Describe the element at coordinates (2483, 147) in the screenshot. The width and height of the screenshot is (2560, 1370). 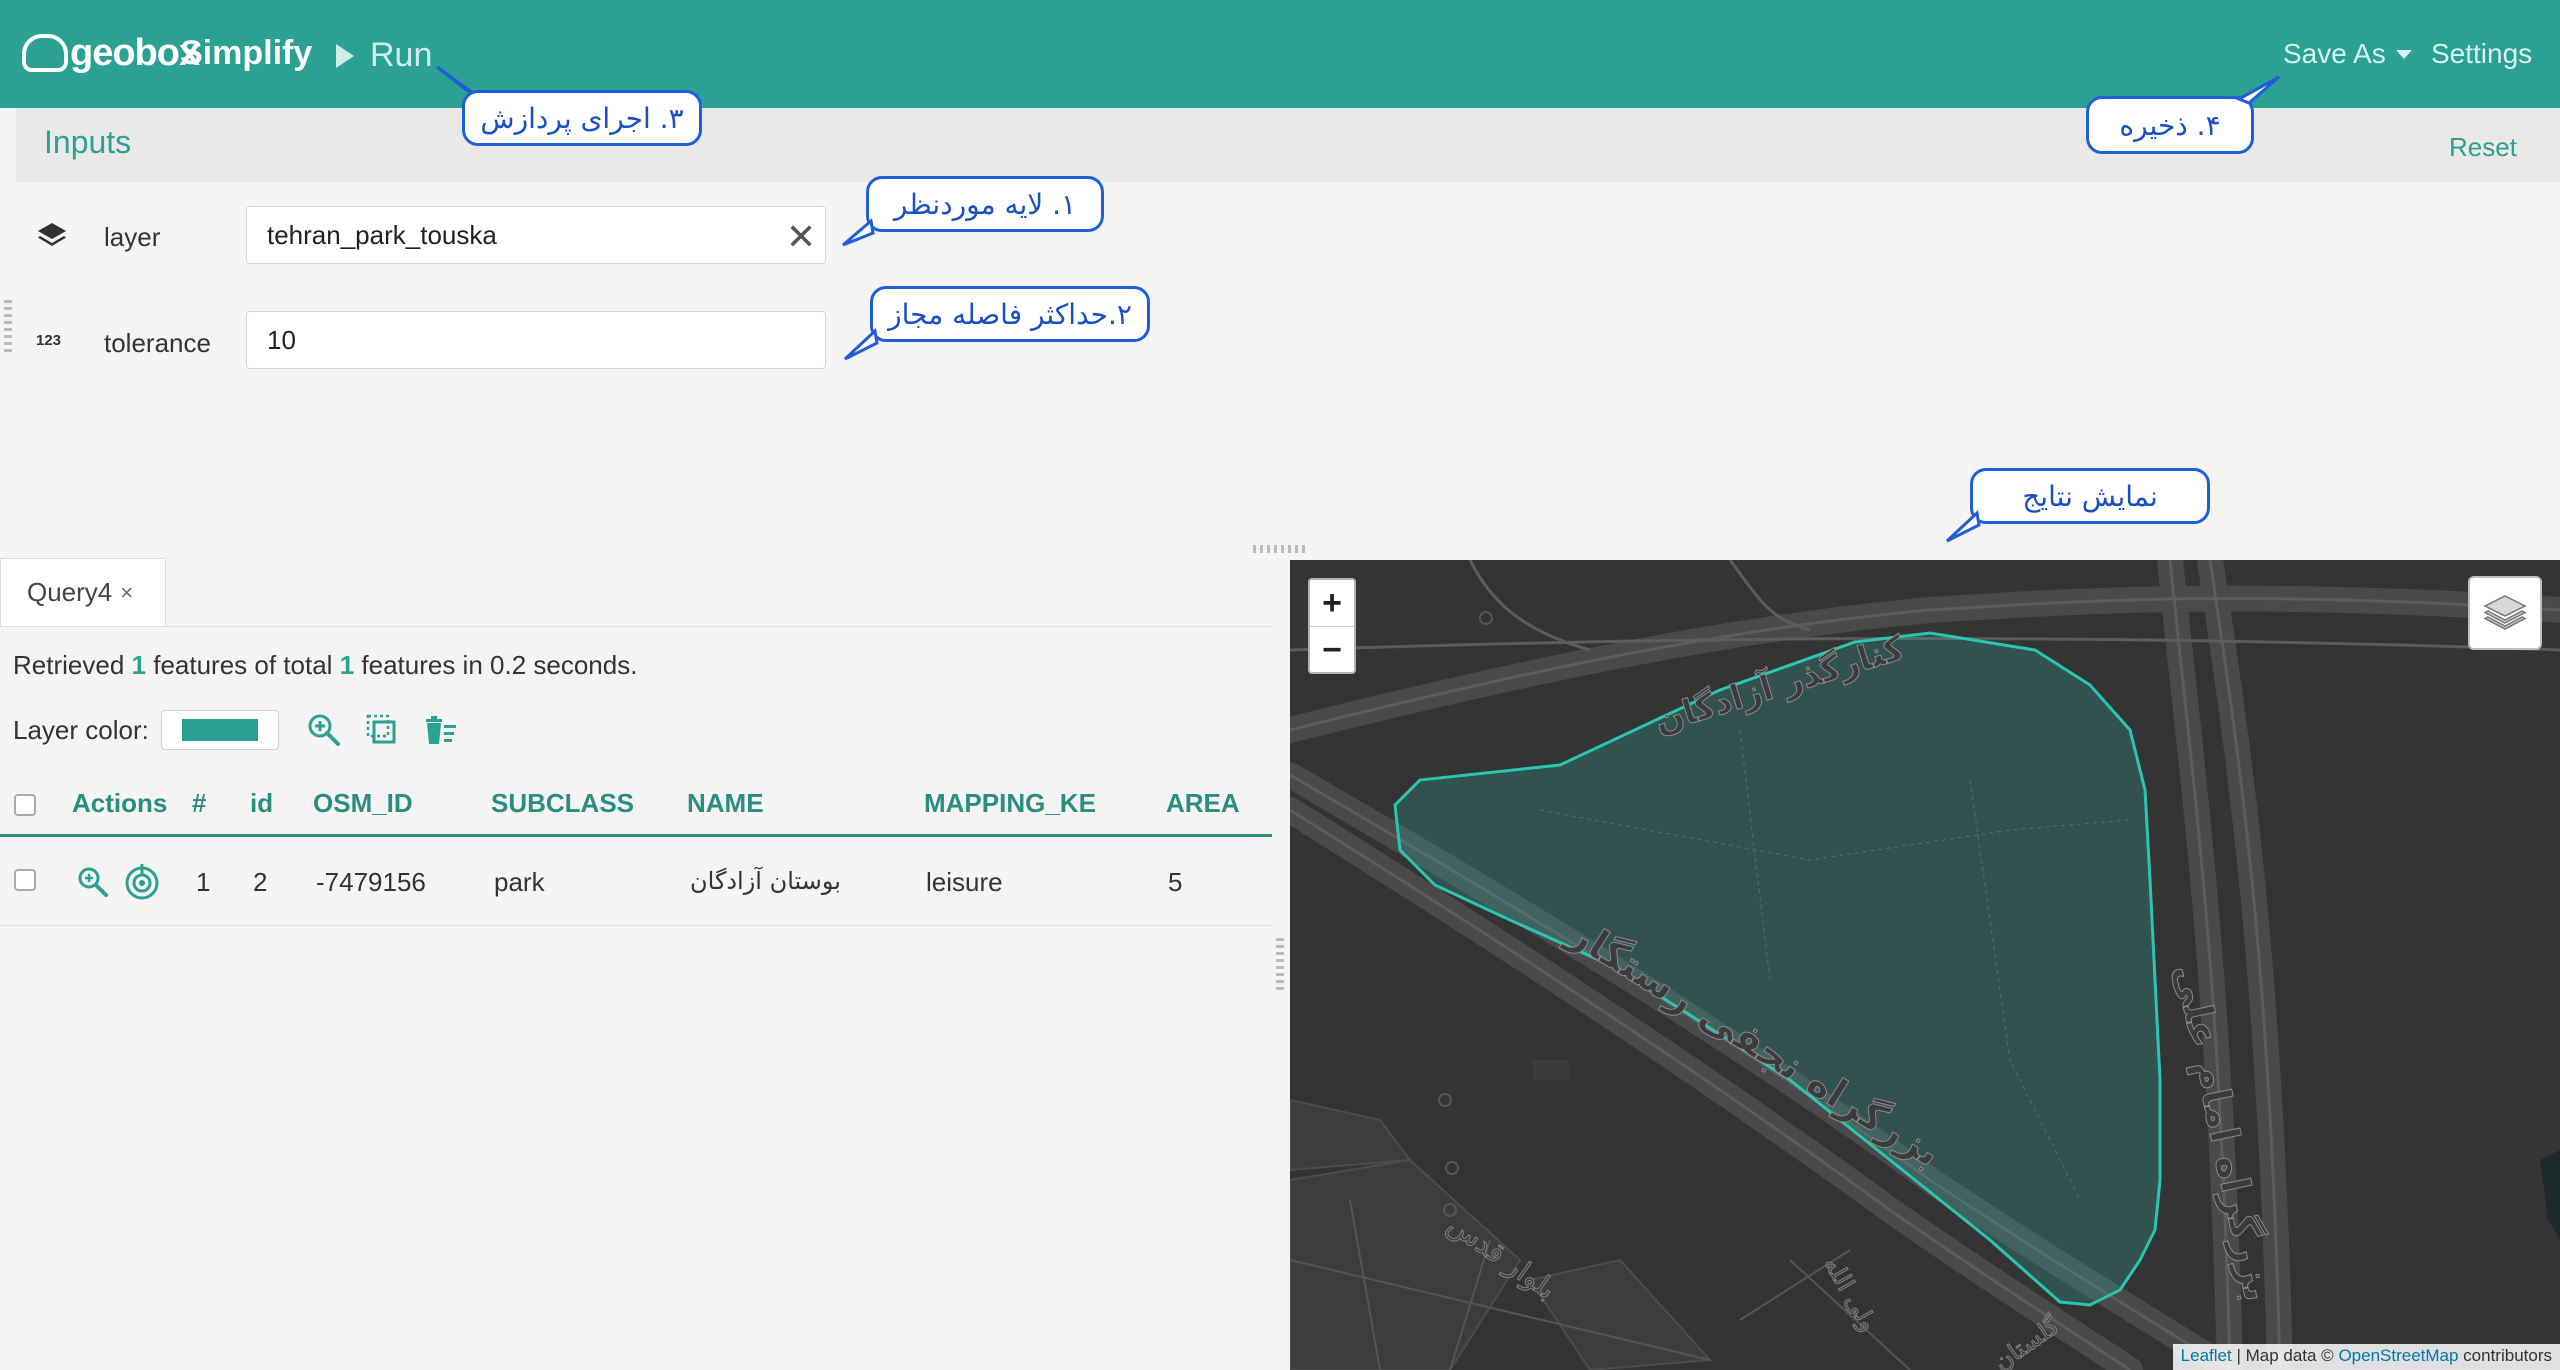
I see `reset-button: Reset` at that location.